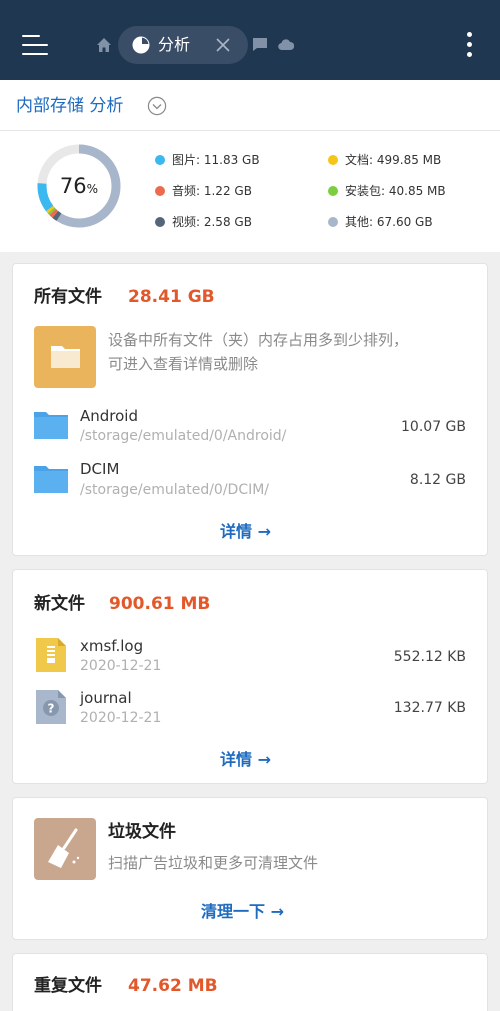 This screenshot has height=1011, width=500. What do you see at coordinates (250, 130) in the screenshot?
I see `divider` at bounding box center [250, 130].